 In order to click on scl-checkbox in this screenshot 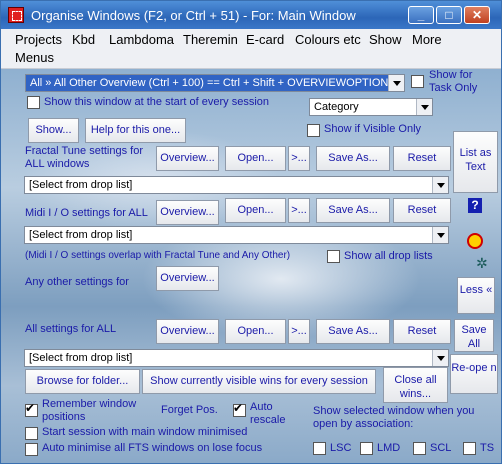, I will do `click(419, 448)`.